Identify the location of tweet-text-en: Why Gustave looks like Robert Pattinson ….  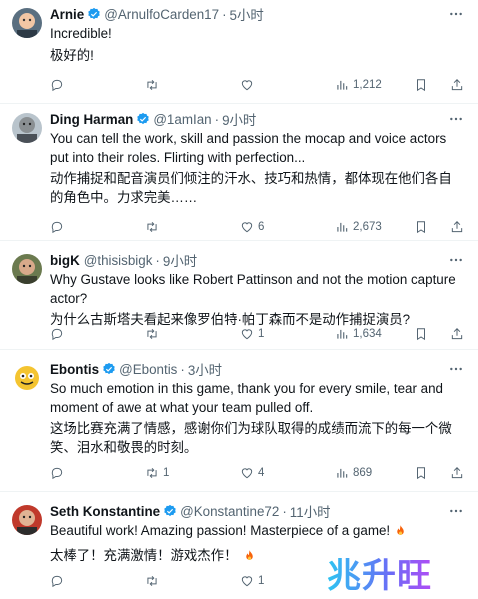
(253, 289).